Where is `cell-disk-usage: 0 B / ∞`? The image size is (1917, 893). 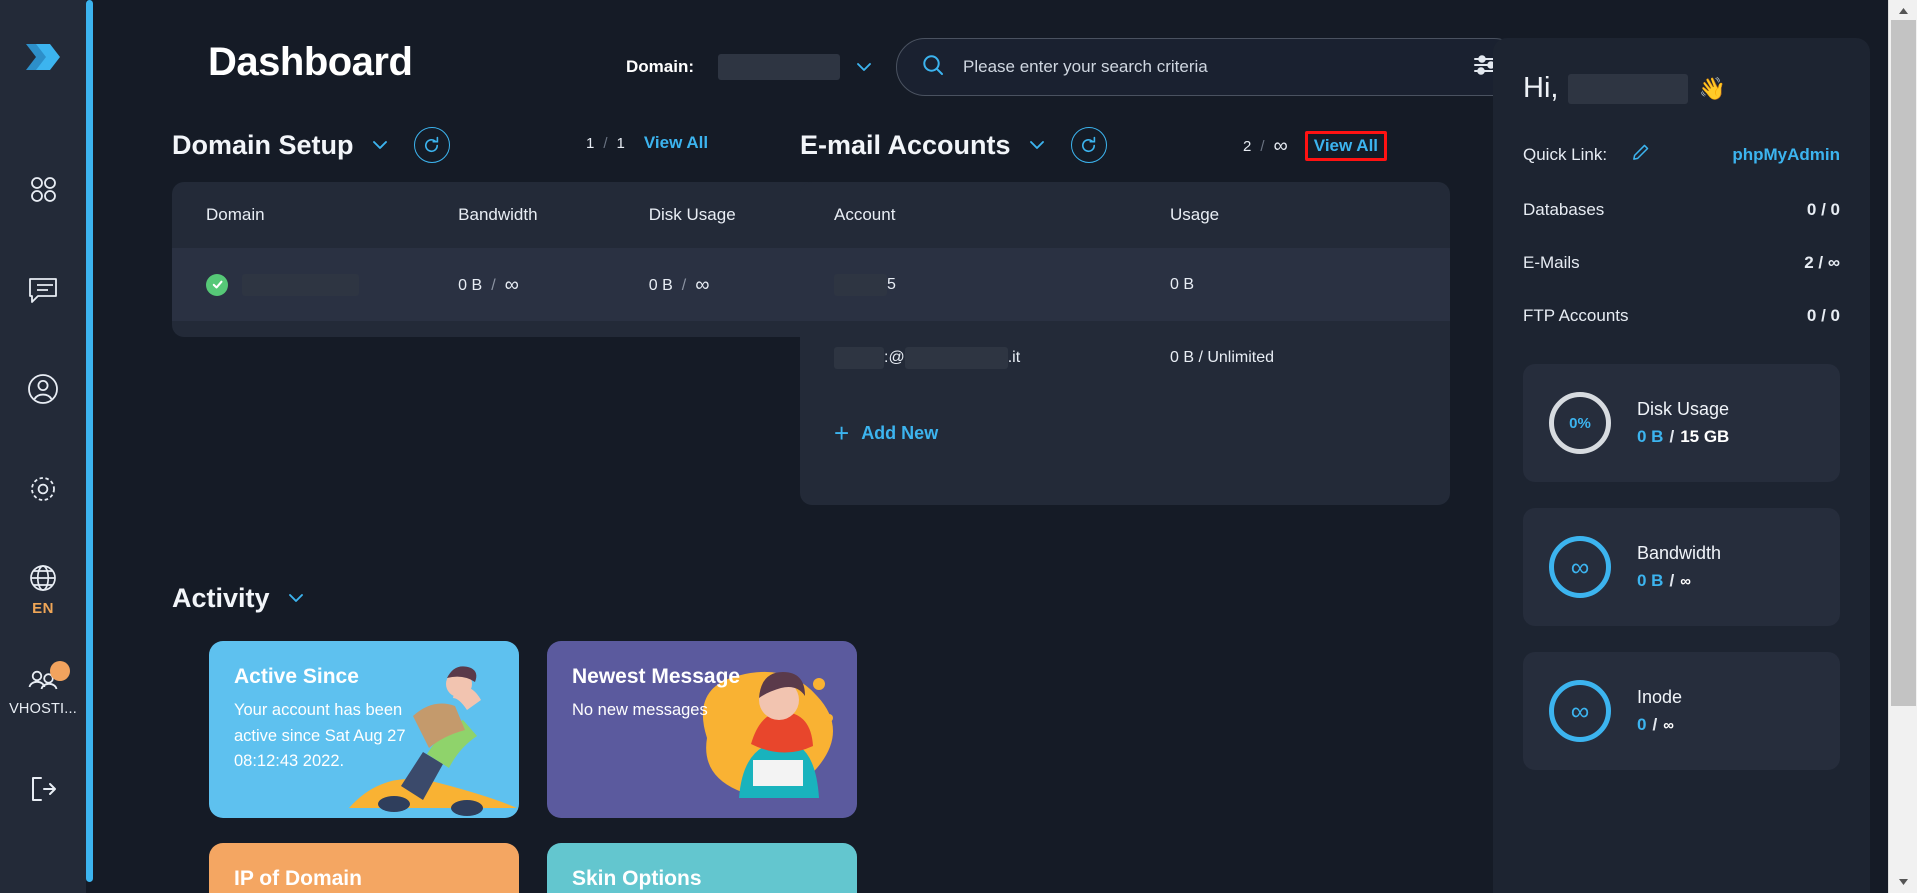
cell-disk-usage: 0 B / ∞ is located at coordinates (679, 284).